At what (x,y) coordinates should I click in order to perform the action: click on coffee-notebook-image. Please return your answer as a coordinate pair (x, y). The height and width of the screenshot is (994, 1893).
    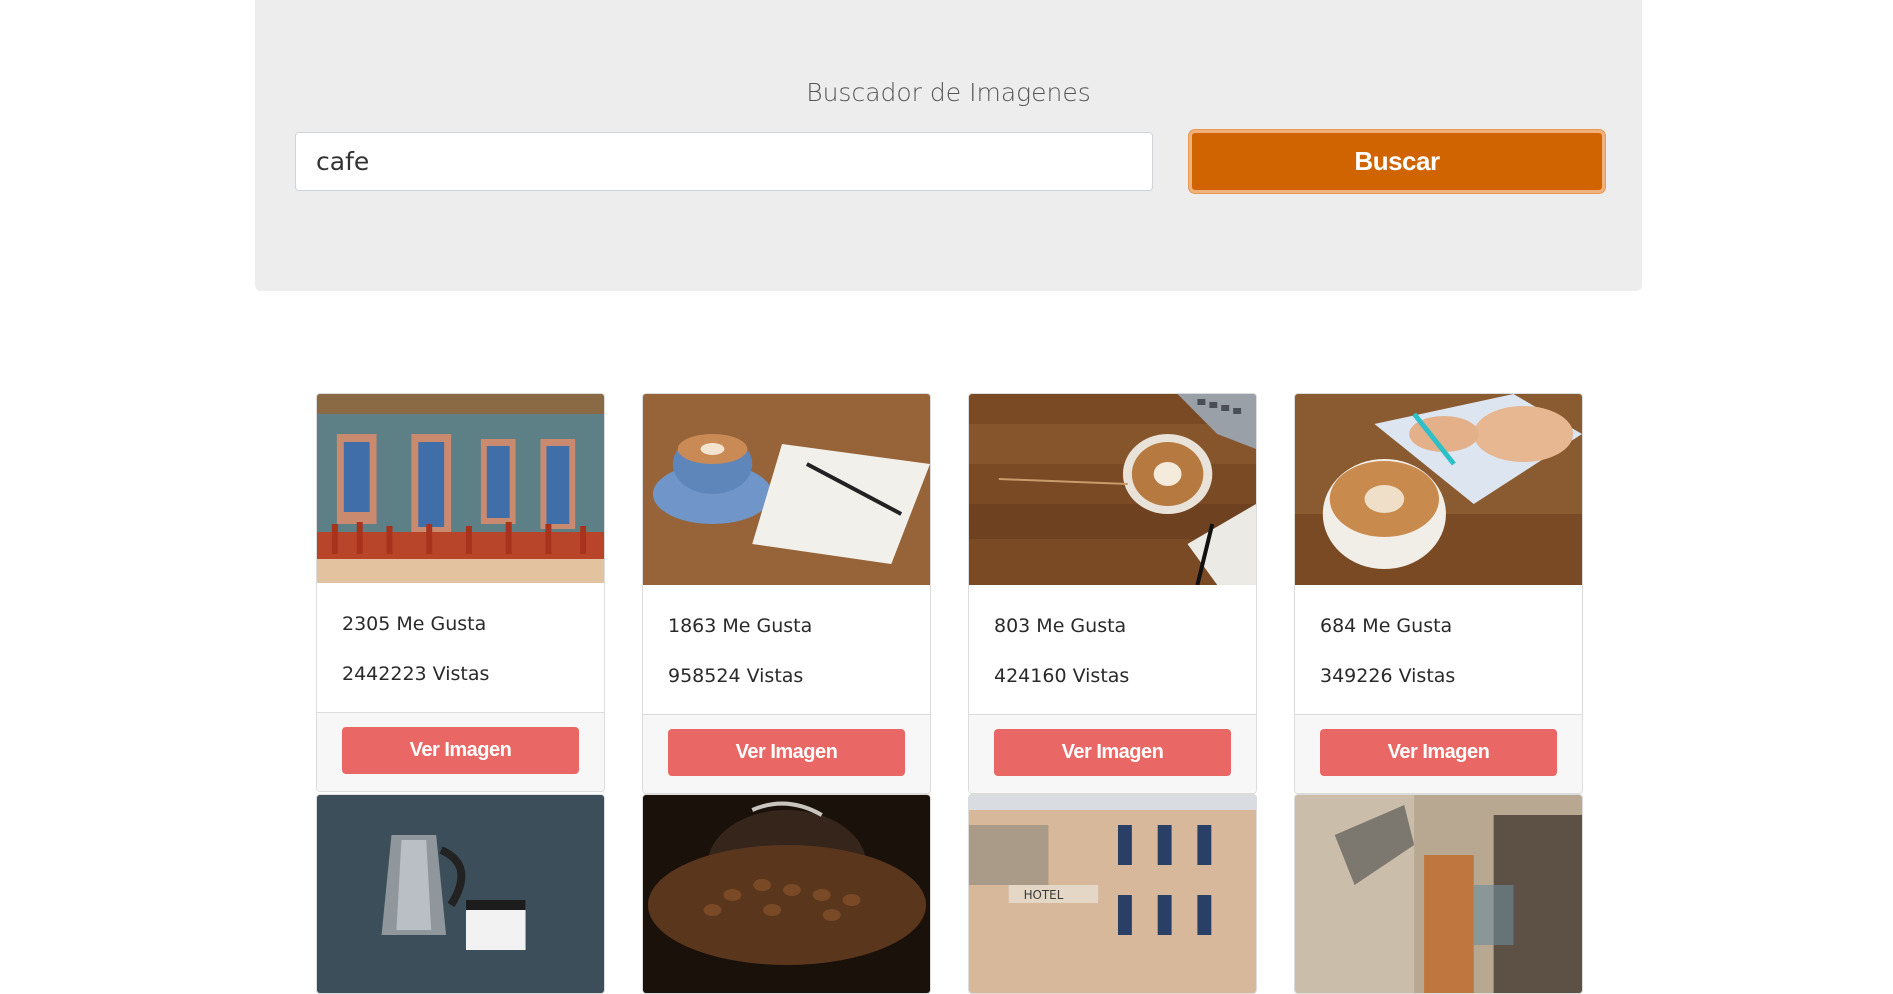
    Looking at the image, I should click on (786, 489).